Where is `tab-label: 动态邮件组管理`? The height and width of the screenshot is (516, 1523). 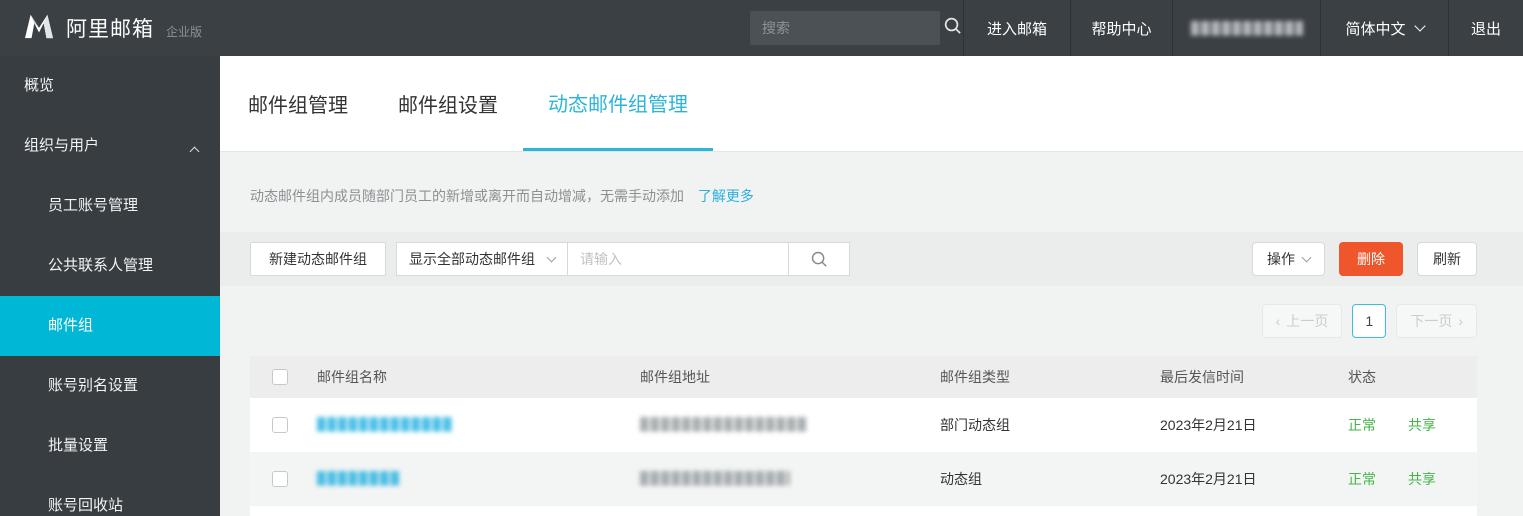 tab-label: 动态邮件组管理 is located at coordinates (618, 104).